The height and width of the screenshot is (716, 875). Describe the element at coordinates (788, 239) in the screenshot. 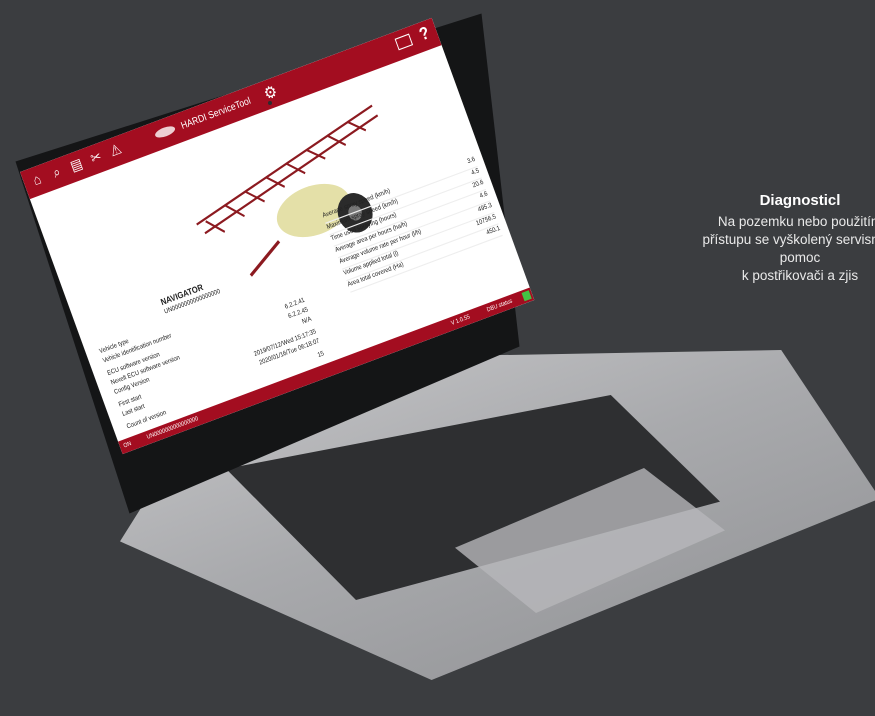

I see `promo-line-2: přístupu se vyškolený servisní te` at that location.